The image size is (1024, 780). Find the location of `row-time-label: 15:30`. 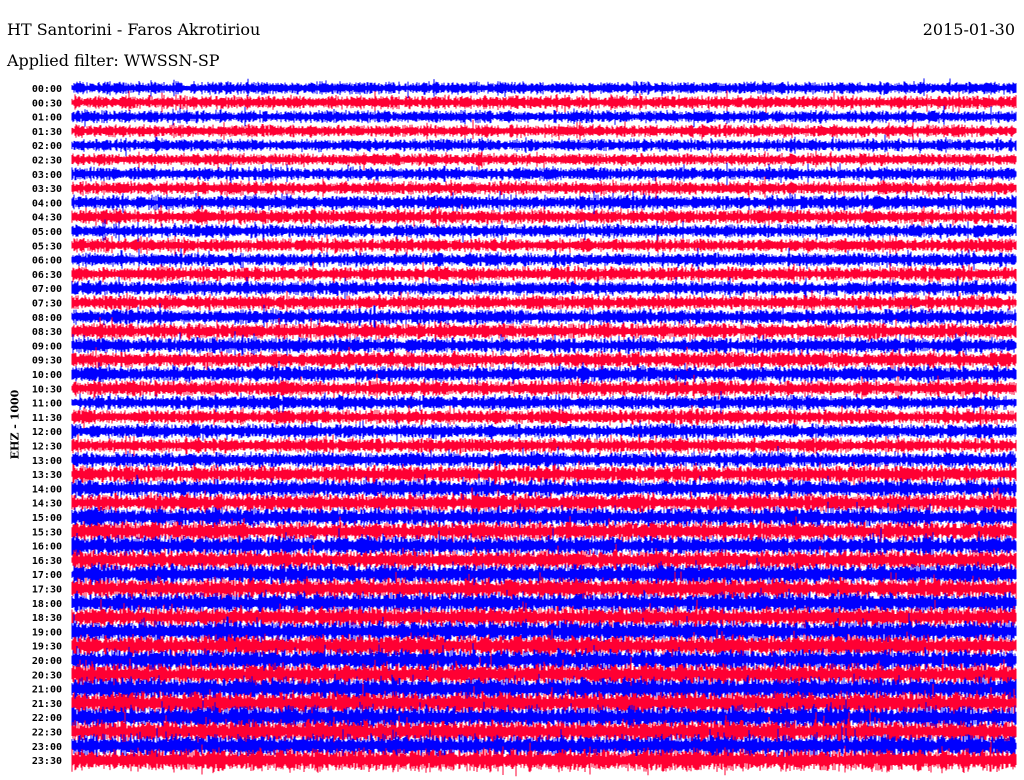

row-time-label: 15:30 is located at coordinates (47, 532).